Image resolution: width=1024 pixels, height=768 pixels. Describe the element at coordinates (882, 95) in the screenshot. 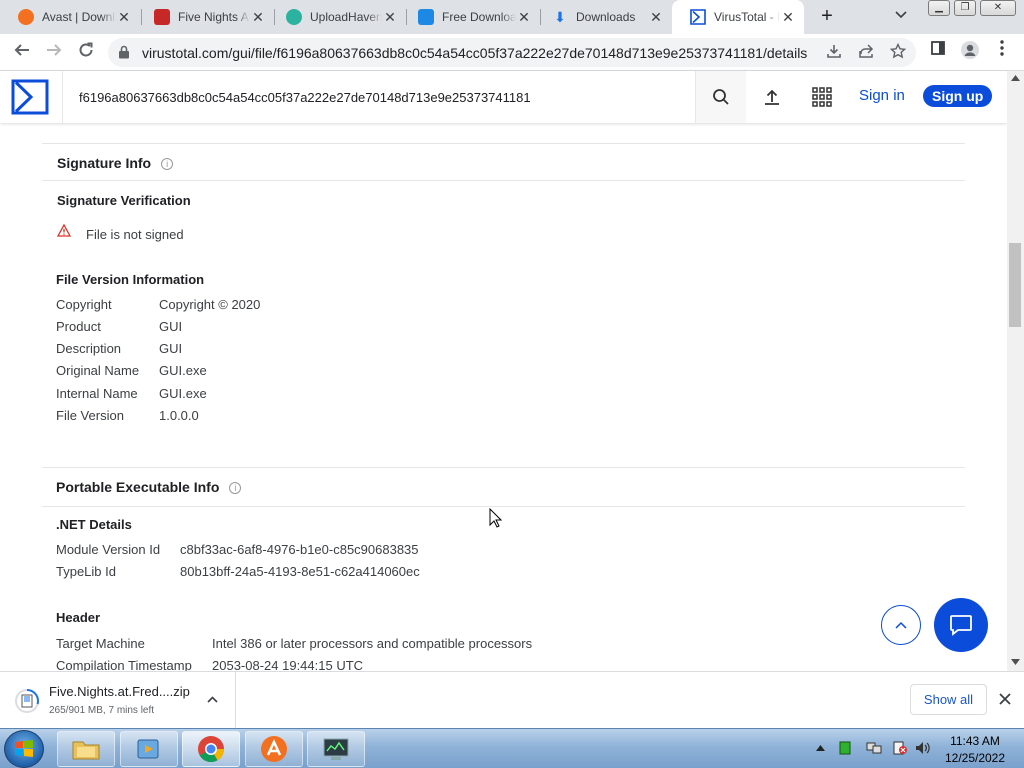

I see `sign-in-link: Sign in` at that location.